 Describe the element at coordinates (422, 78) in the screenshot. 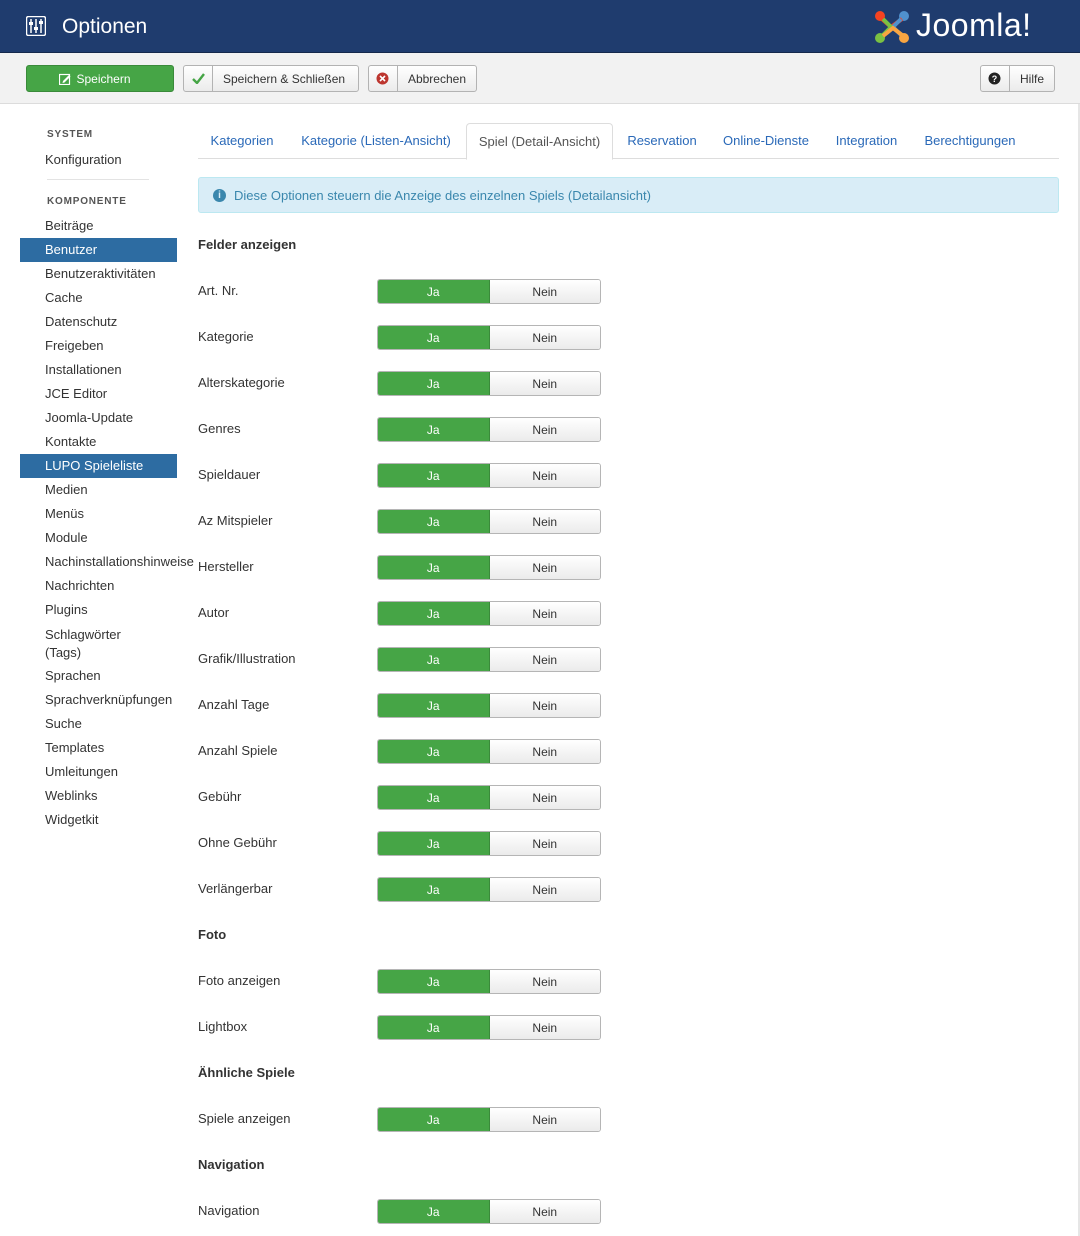

I see `cancel-button: Abbrechen` at that location.